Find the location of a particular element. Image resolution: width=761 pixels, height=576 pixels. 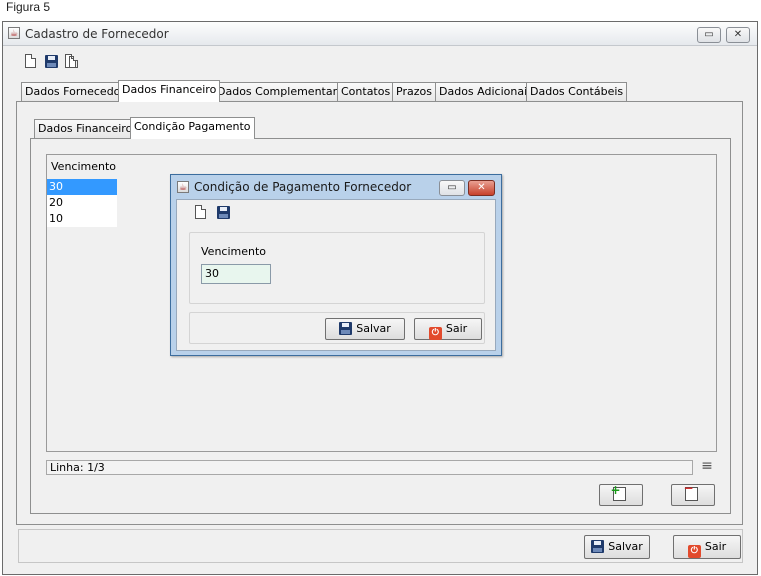

tab-dados-financeiros: Dados Financeiros is located at coordinates (88, 129).